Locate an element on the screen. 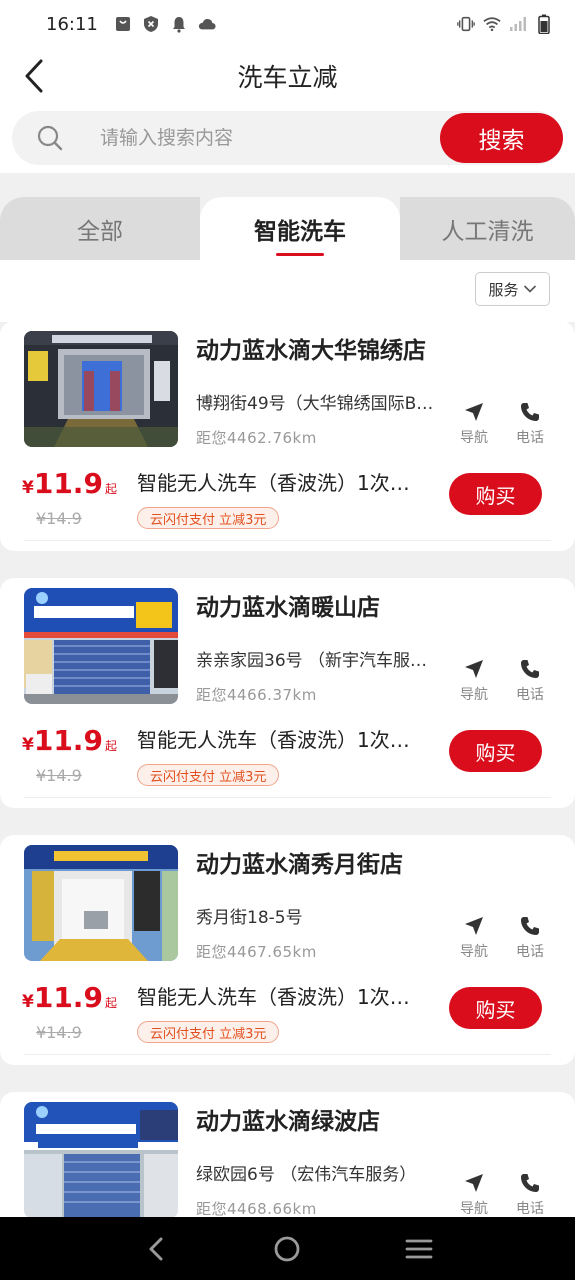 The image size is (575, 1280). store-name: 动力蓝水滴秀月街店 is located at coordinates (299, 865).